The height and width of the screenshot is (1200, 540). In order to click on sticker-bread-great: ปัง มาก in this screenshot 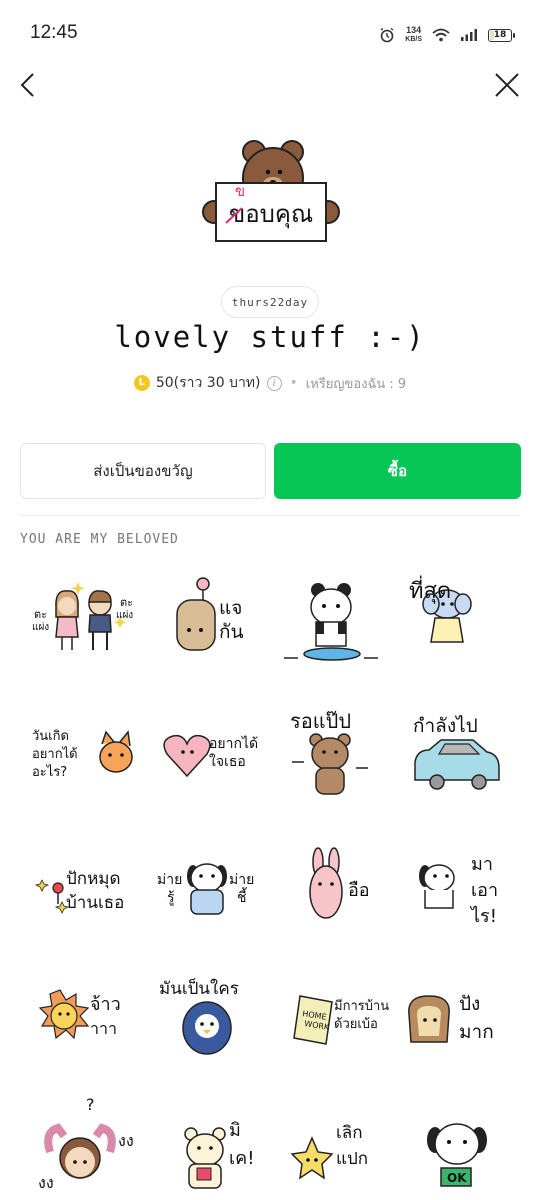, I will do `click(457, 1016)`.